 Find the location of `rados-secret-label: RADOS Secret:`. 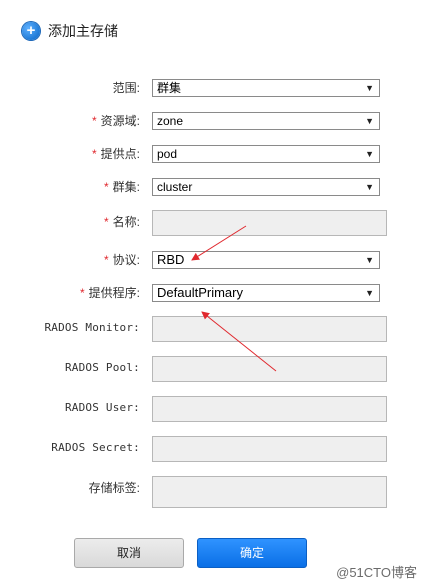

rados-secret-label: RADOS Secret: is located at coordinates (95, 447).